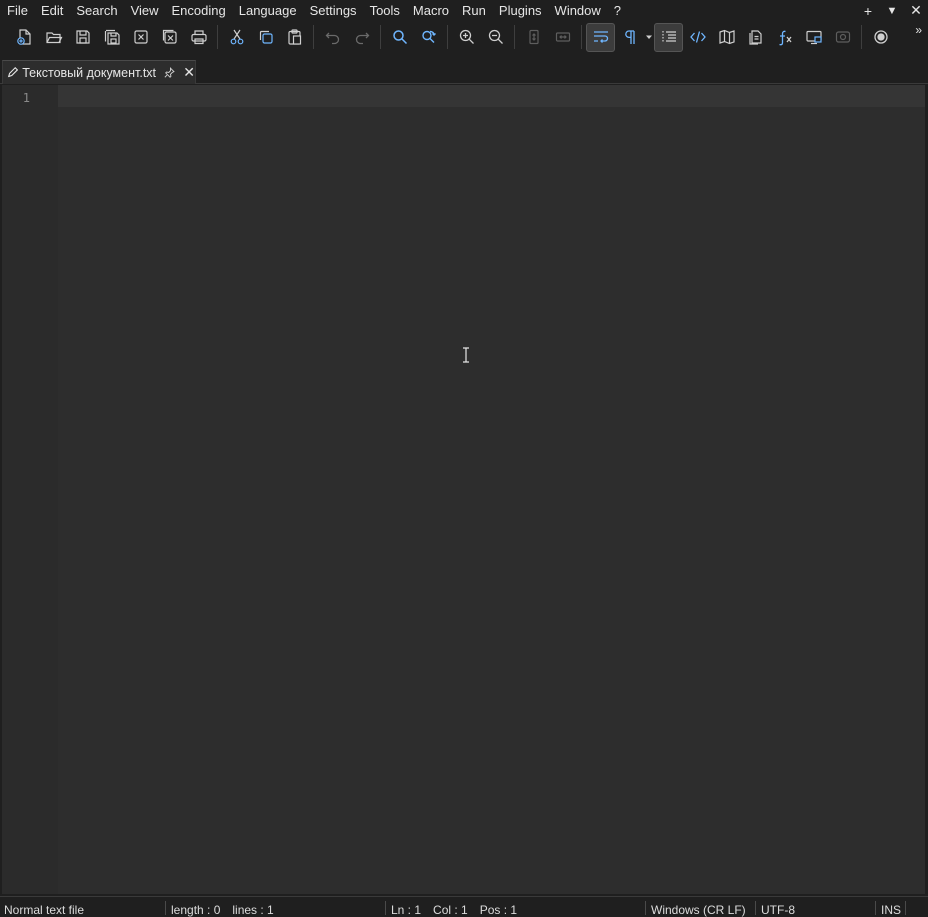  Describe the element at coordinates (498, 910) in the screenshot. I see `status-pos: Pos : 1` at that location.